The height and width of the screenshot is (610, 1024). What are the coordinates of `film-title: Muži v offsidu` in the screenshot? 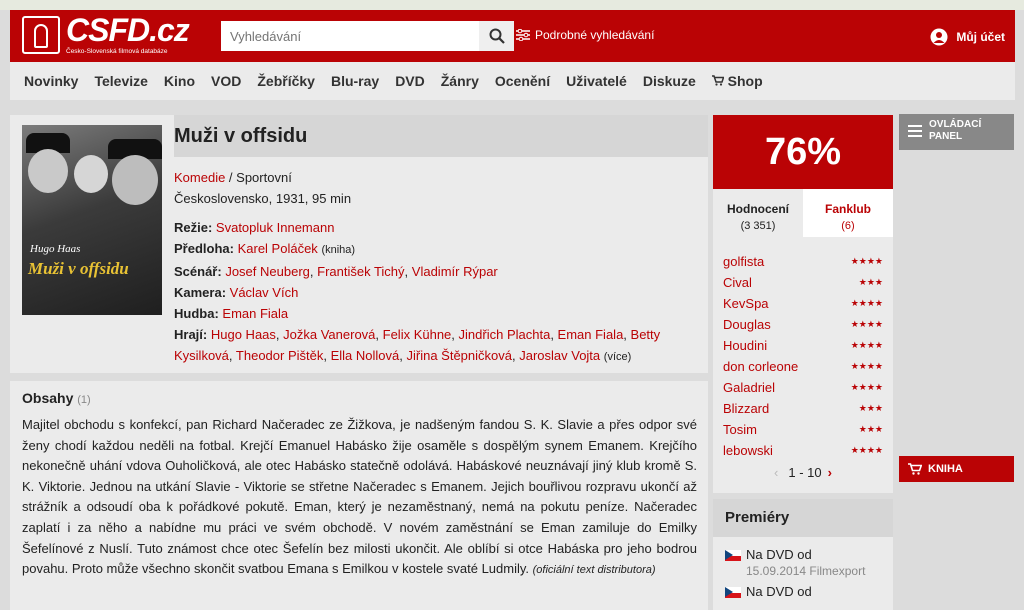 It's located at (241, 136).